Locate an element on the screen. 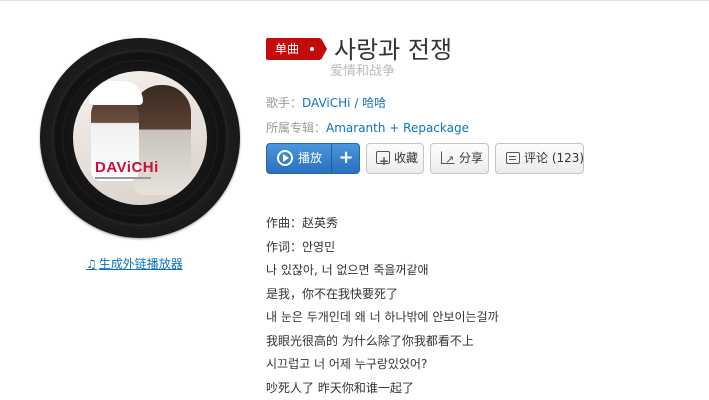 Image resolution: width=709 pixels, height=400 pixels. cover-hat is located at coordinates (116, 93).